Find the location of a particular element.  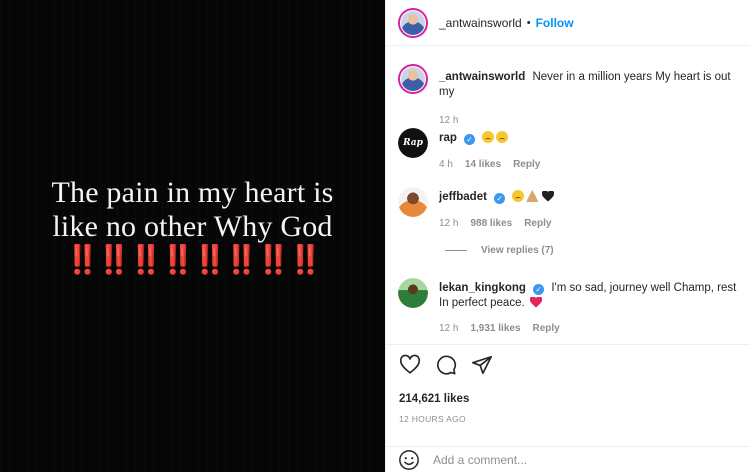

comment-item: Rap rap ✓ 4 h 14 likes Reply is located at coordinates (570, 150).